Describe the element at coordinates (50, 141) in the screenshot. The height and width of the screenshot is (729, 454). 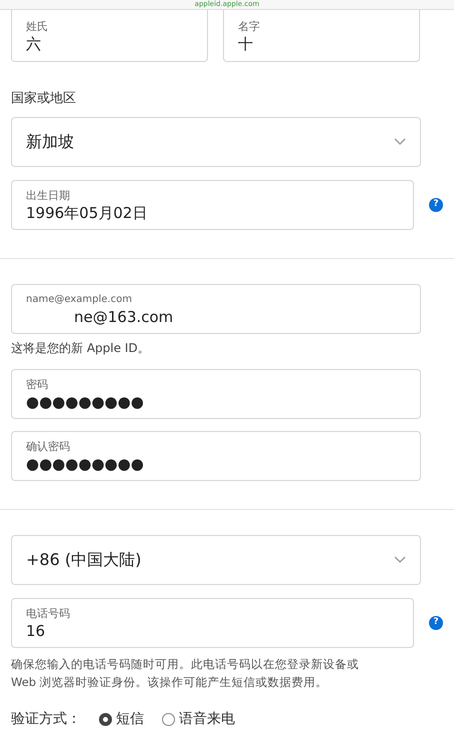
I see `select-value: 新加坡` at that location.